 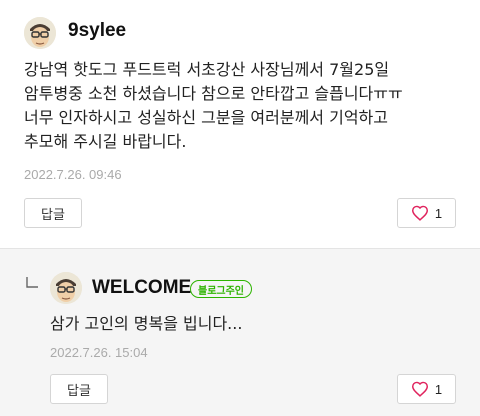 What do you see at coordinates (97, 31) in the screenshot?
I see `username: 9sylee` at bounding box center [97, 31].